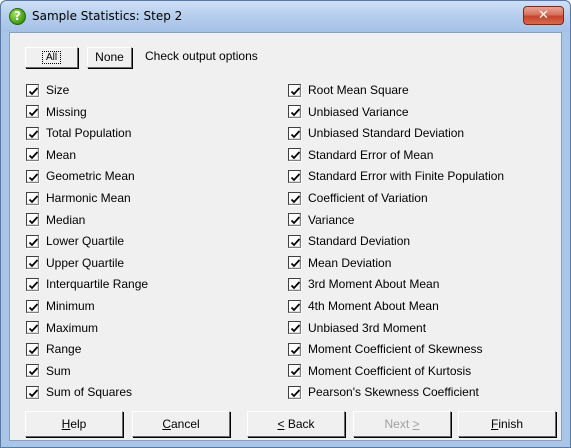 This screenshot has height=448, width=571. What do you see at coordinates (359, 241) in the screenshot?
I see `option-label: Standard Deviation` at bounding box center [359, 241].